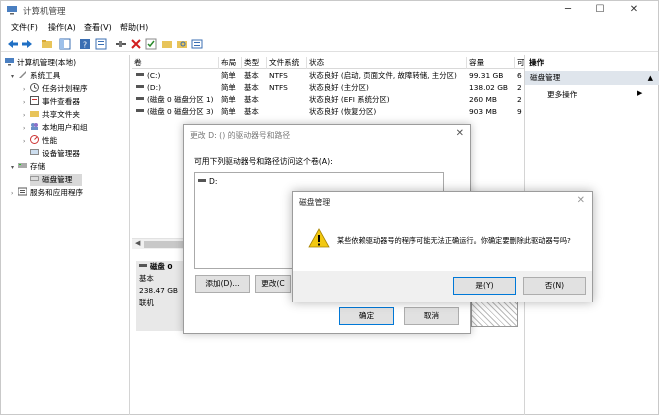  I want to click on device-manager-icon, so click(34, 152).